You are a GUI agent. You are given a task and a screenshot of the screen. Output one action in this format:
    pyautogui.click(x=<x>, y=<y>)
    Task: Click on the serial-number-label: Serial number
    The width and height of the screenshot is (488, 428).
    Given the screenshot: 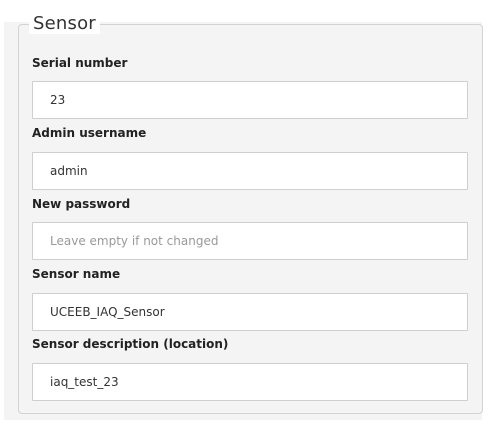 What is the action you would take?
    pyautogui.click(x=80, y=63)
    